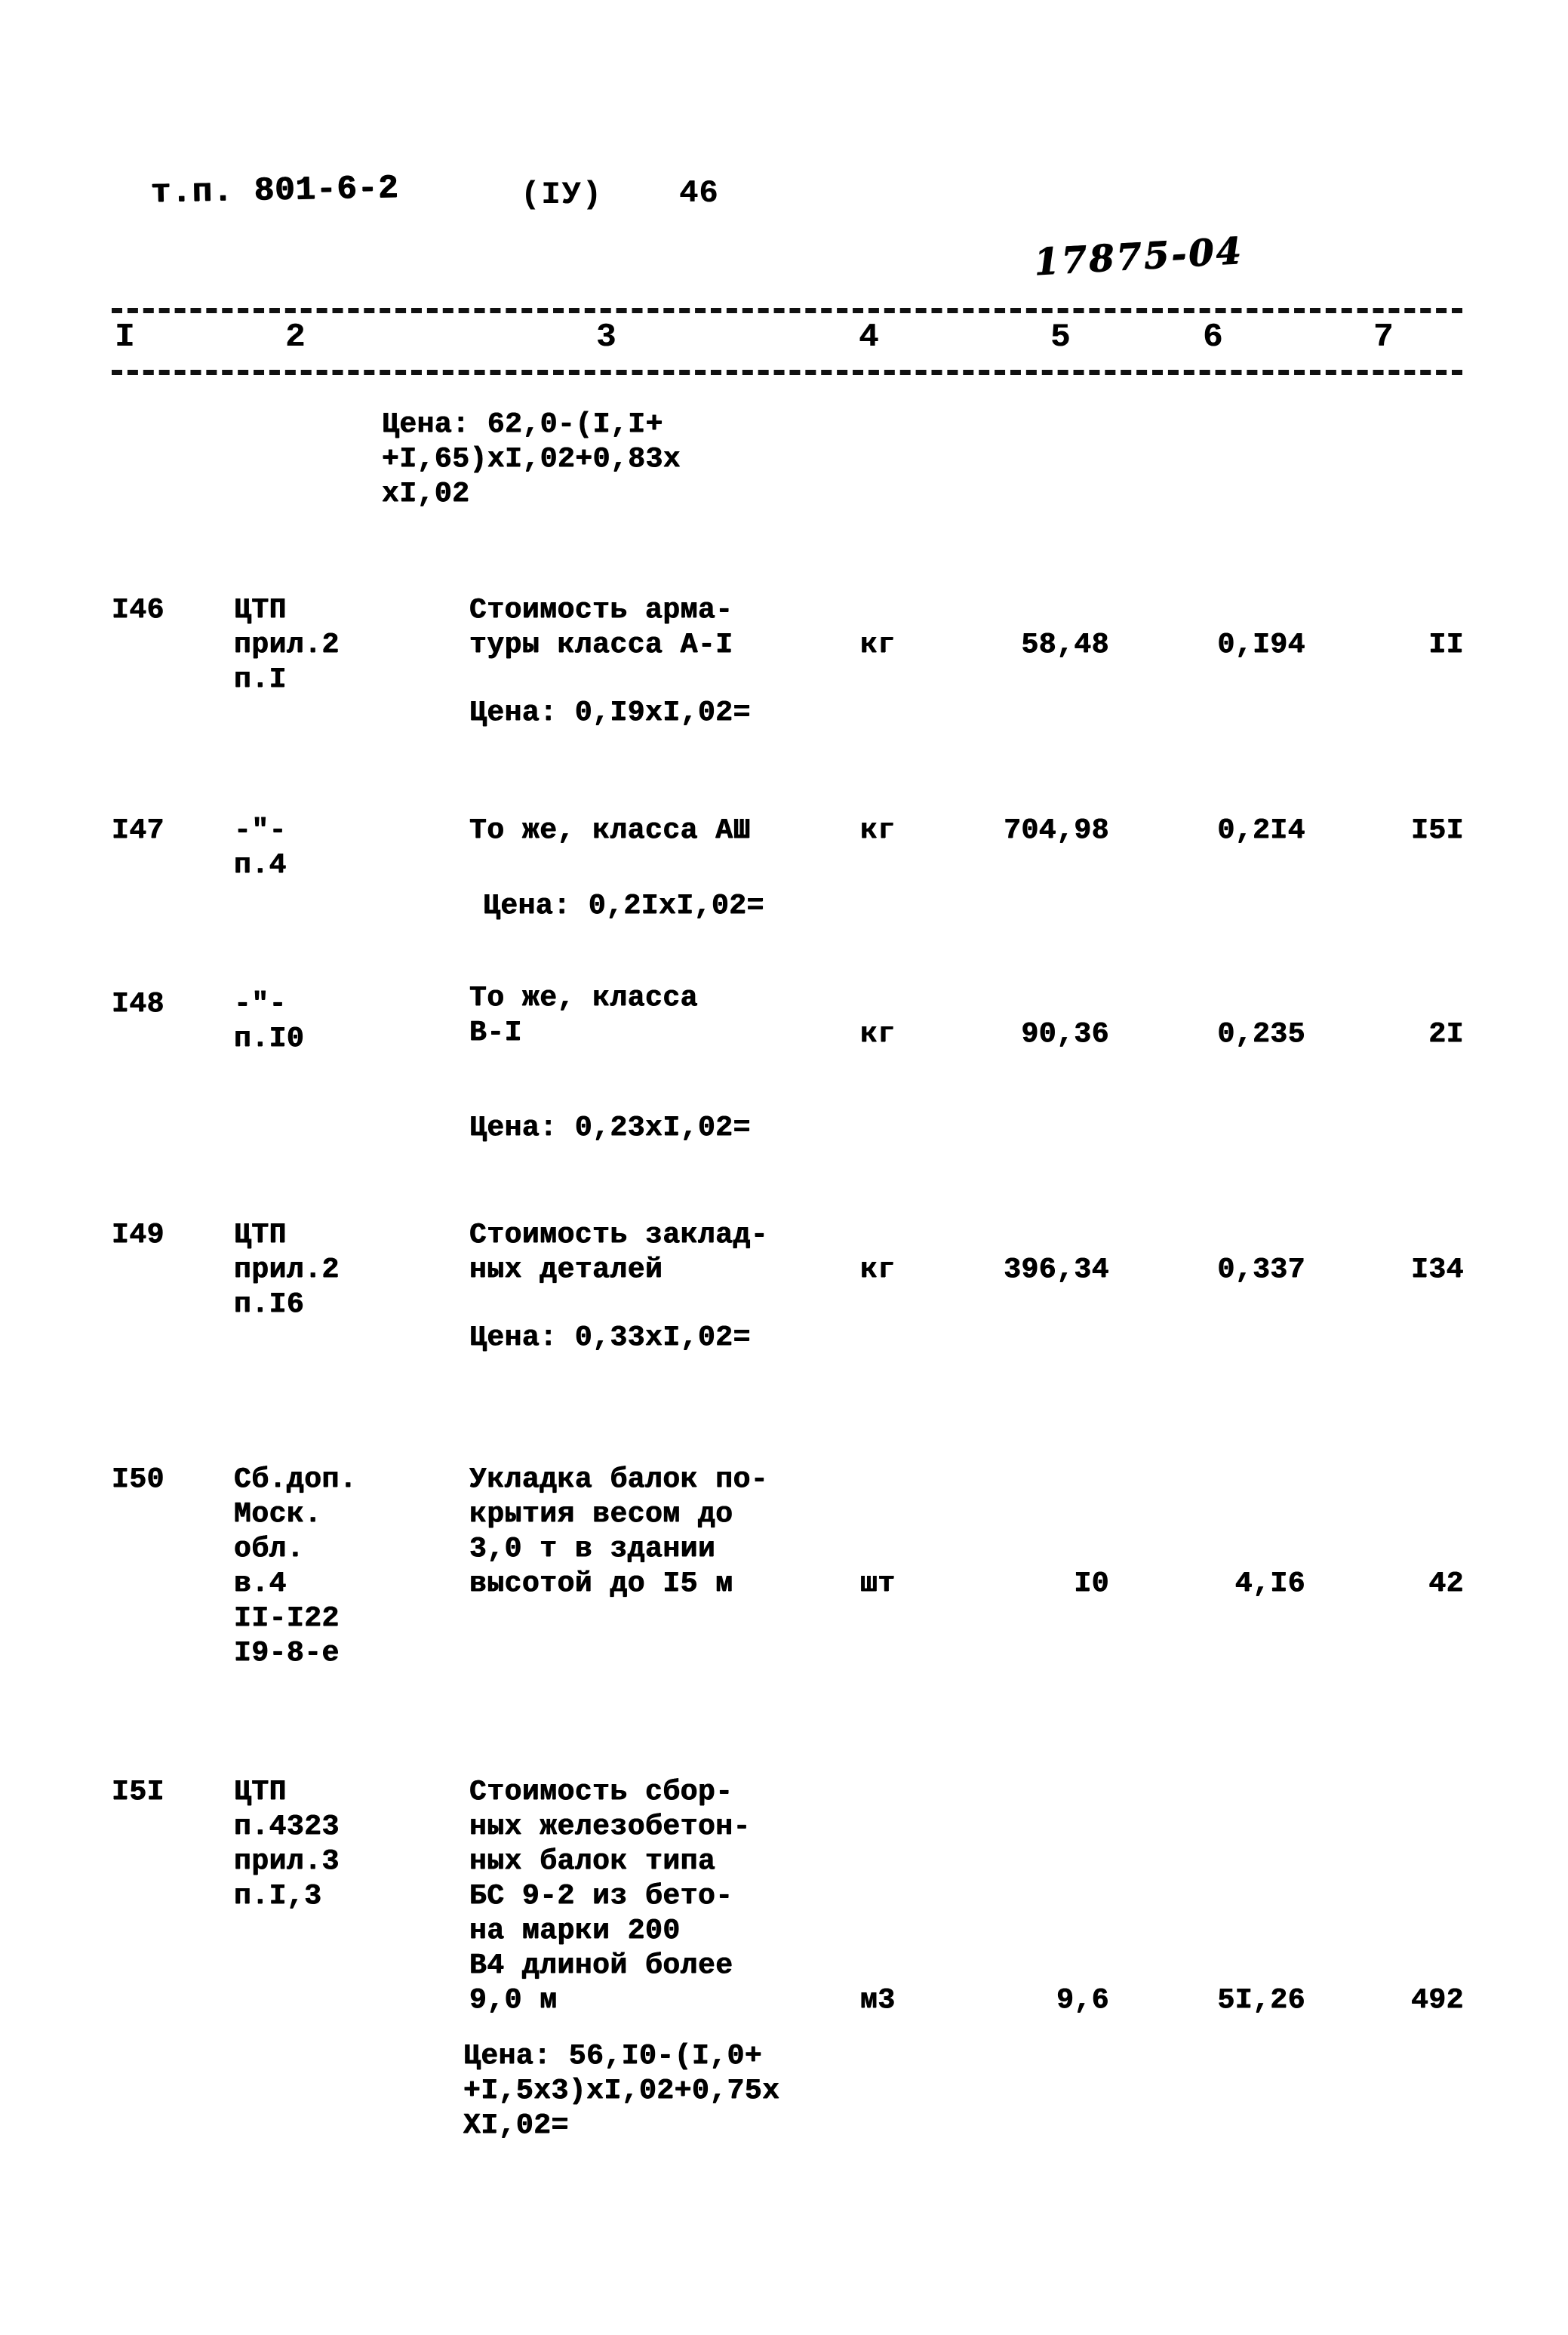 The image size is (1568, 2335). What do you see at coordinates (606, 337) in the screenshot?
I see `column-number-3: 3` at bounding box center [606, 337].